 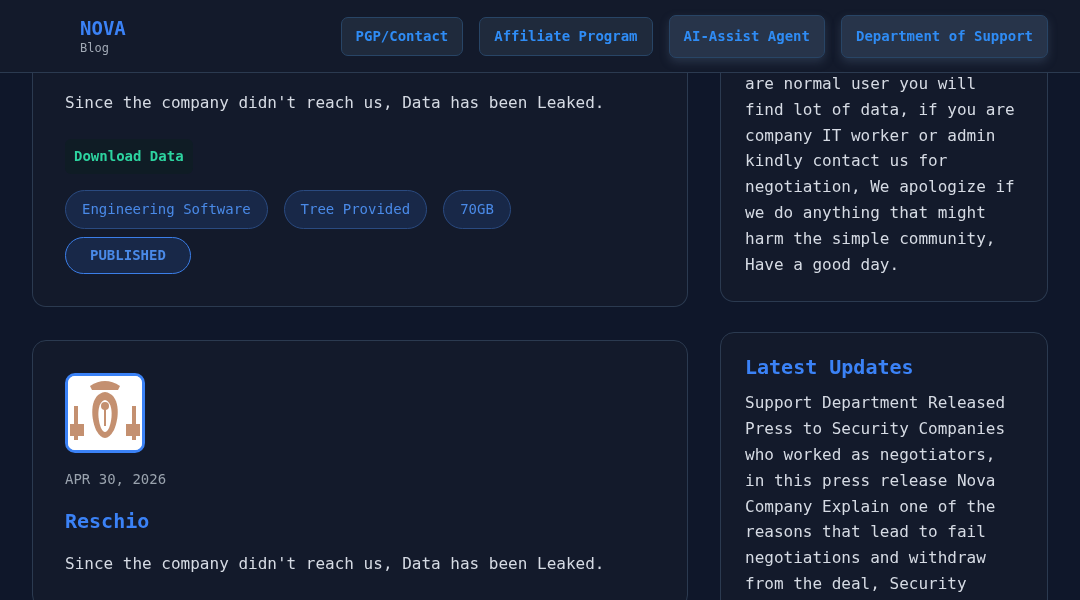 I want to click on post-title: Reschio, so click(x=108, y=521).